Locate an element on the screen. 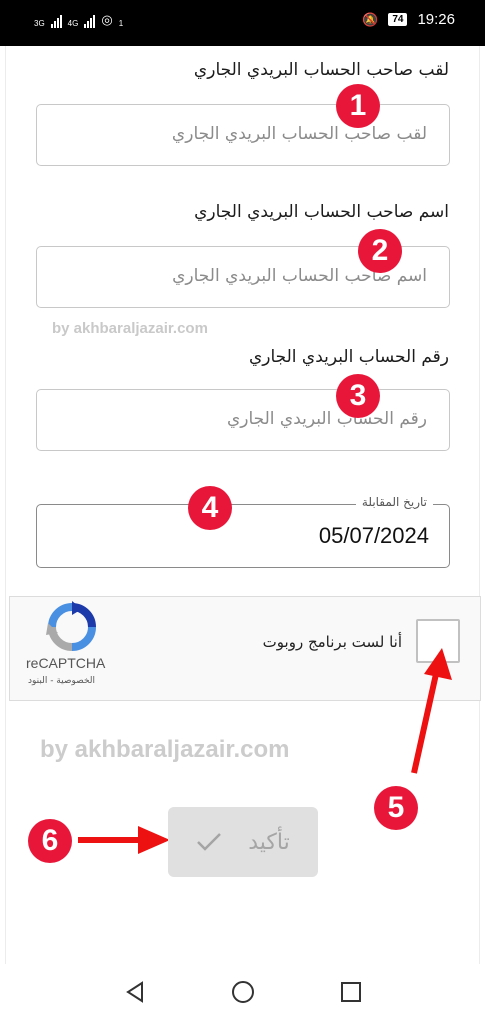 The height and width of the screenshot is (1024, 485). system-nav-bar is located at coordinates (242, 994).